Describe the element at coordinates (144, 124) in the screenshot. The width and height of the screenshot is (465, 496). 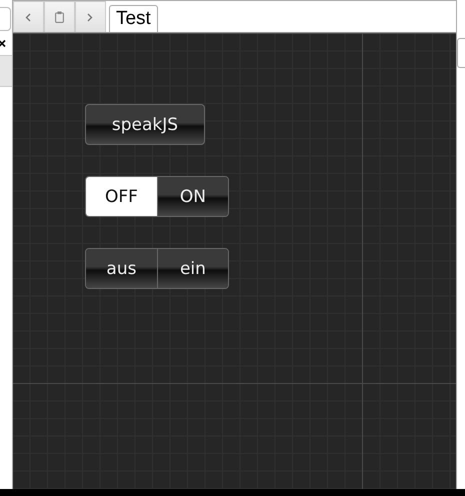
I see `speak-button: speakJS` at that location.